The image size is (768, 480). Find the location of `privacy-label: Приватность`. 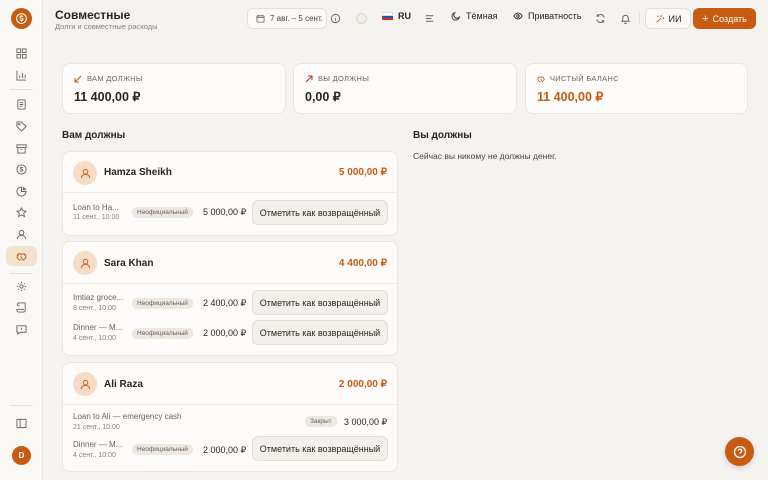

privacy-label: Приватность is located at coordinates (555, 16).